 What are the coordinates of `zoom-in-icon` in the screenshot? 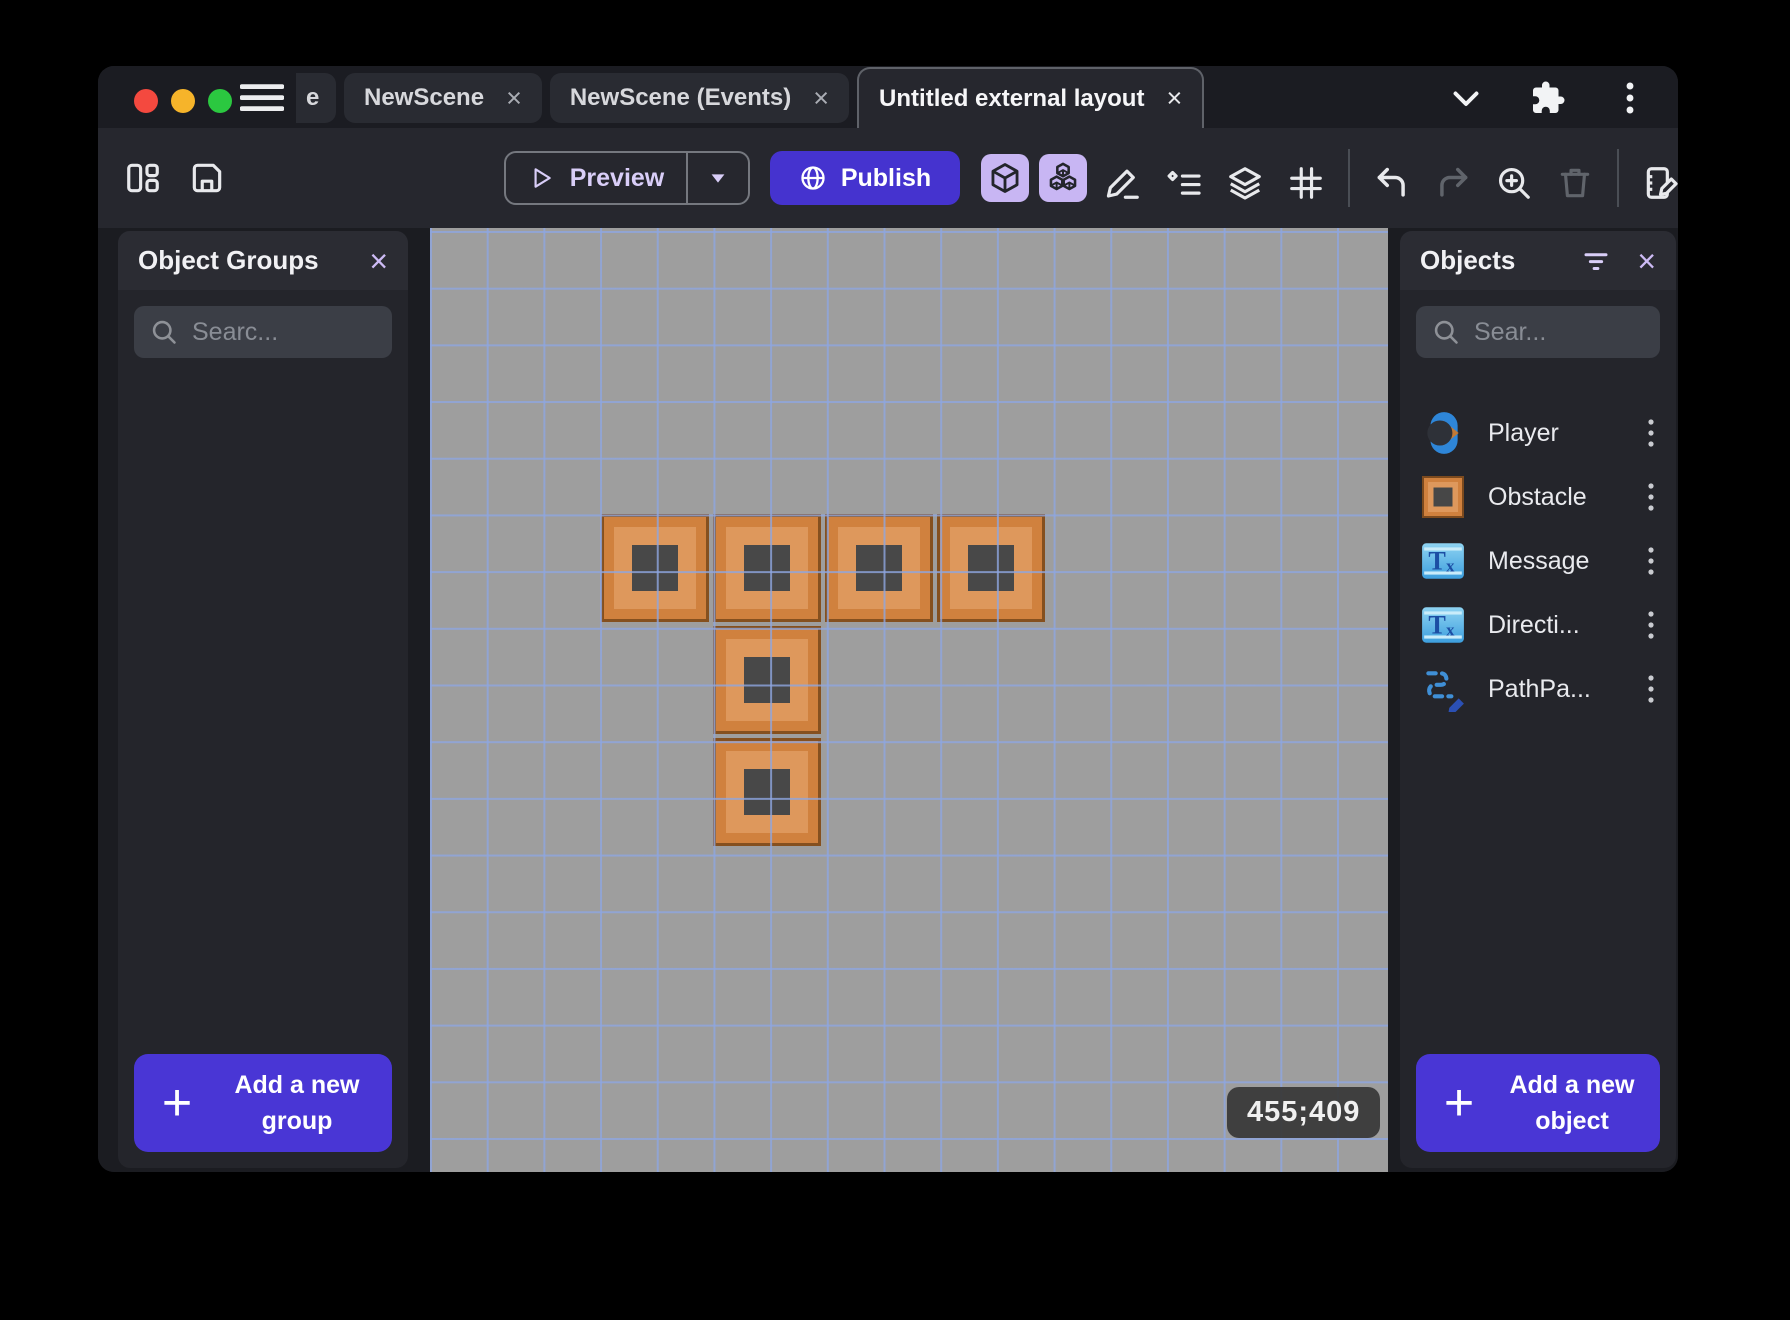 It's located at (1514, 183).